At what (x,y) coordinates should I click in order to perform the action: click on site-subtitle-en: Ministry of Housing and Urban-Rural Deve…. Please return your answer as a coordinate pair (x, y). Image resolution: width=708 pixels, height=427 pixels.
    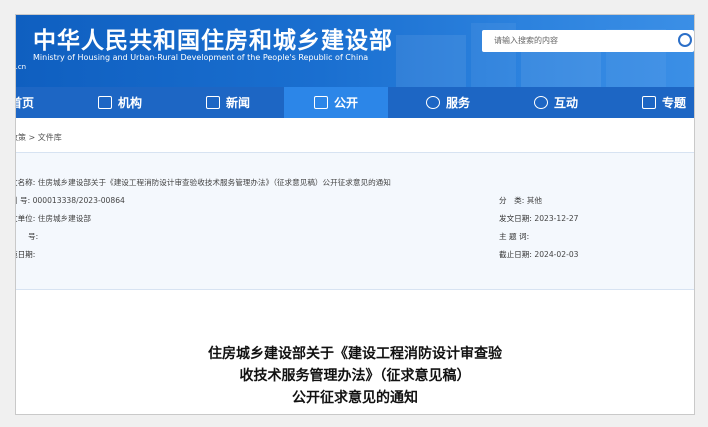
    Looking at the image, I should click on (201, 57).